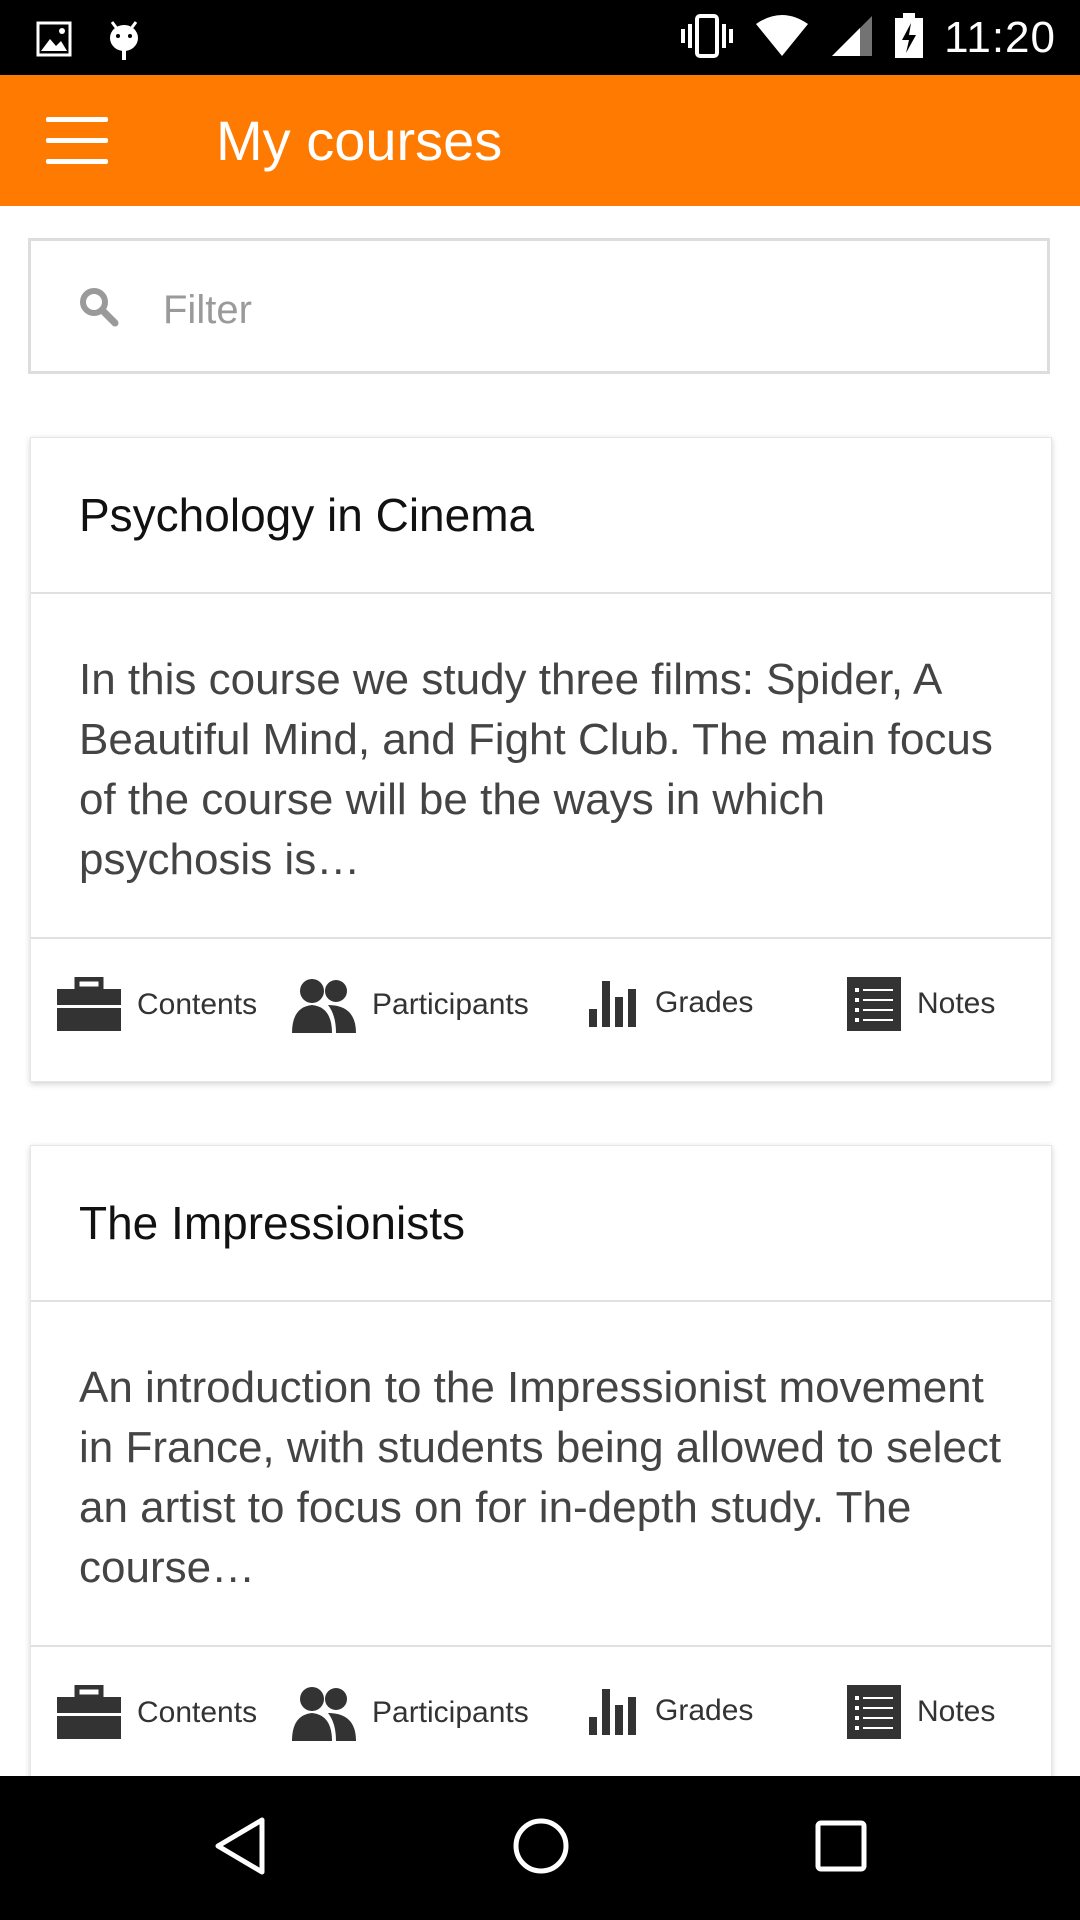 This screenshot has width=1080, height=1920. I want to click on navigation-bar, so click(540, 1848).